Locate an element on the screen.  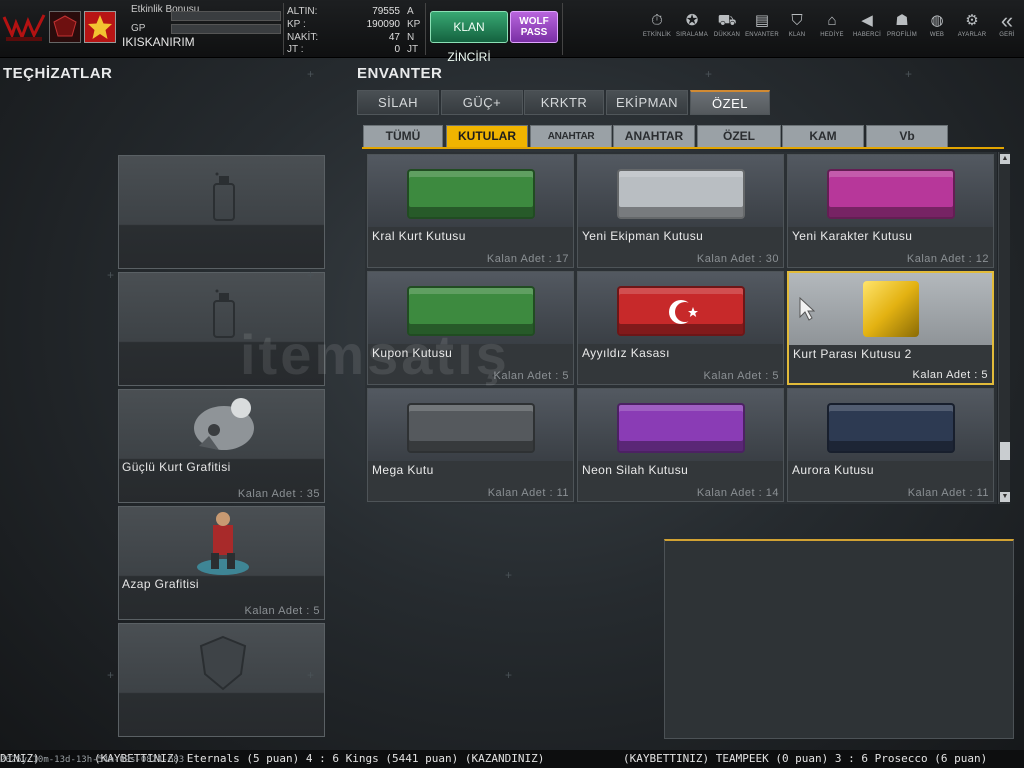
watermark: itemsatış is located at coordinates (375, 354).